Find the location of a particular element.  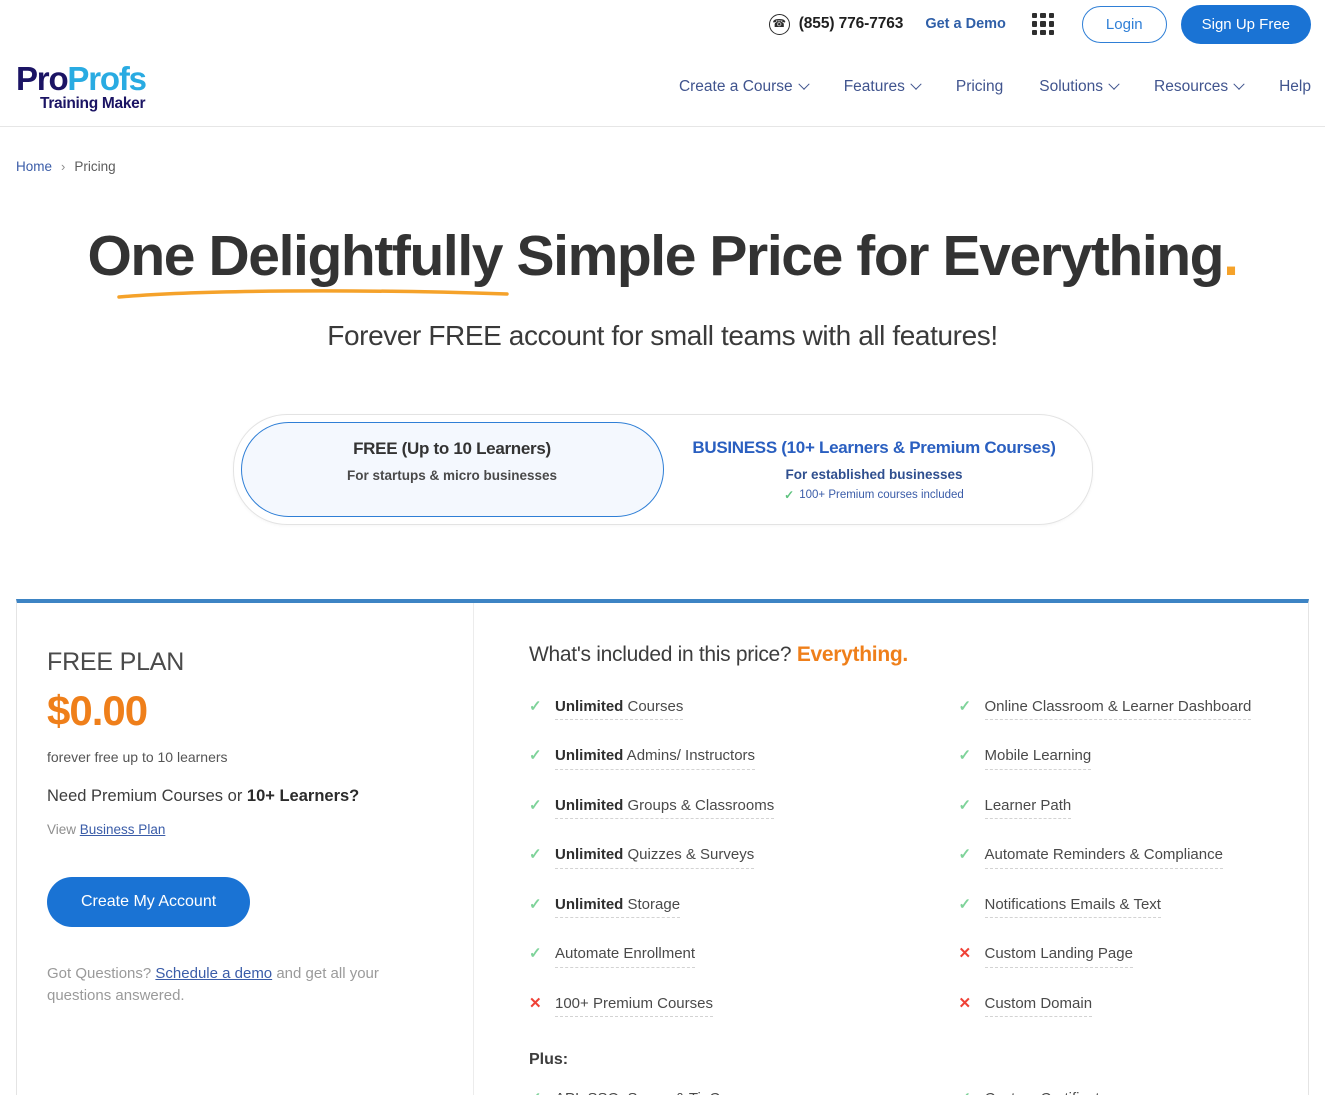

feature-item: ✓ Automate Reminders & Compliance is located at coordinates (1123, 857).